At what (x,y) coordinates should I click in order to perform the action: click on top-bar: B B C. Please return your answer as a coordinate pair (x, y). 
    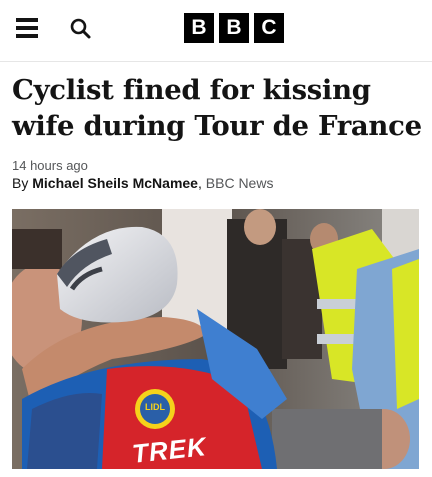
    Looking at the image, I should click on (216, 31).